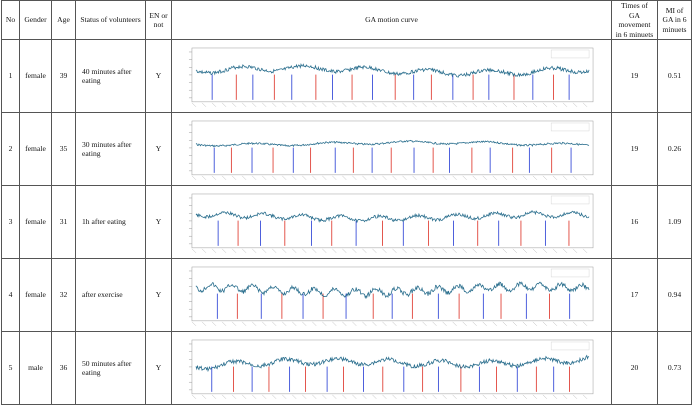  I want to click on ga-signal-trace, so click(392, 363).